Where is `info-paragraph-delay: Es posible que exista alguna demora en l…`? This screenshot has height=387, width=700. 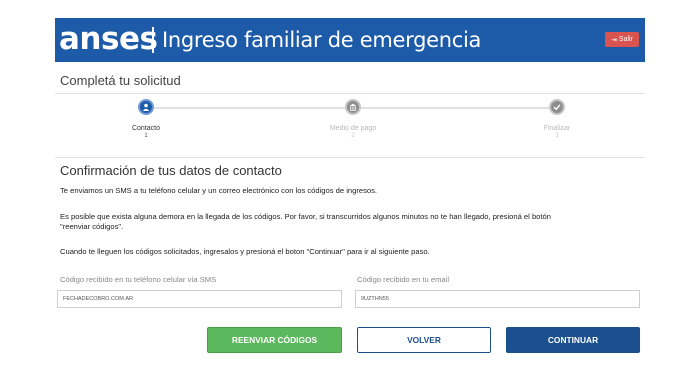 info-paragraph-delay: Es posible que exista alguna demora en l… is located at coordinates (352, 222).